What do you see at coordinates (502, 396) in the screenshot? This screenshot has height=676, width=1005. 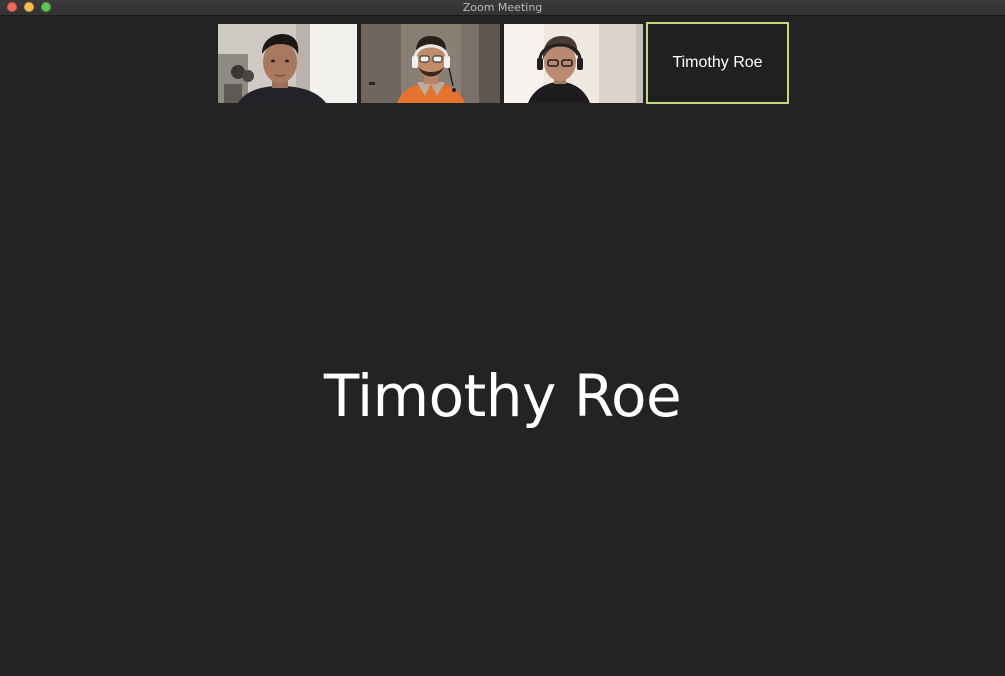 I see `active-speaker-name: Timothy Roe` at bounding box center [502, 396].